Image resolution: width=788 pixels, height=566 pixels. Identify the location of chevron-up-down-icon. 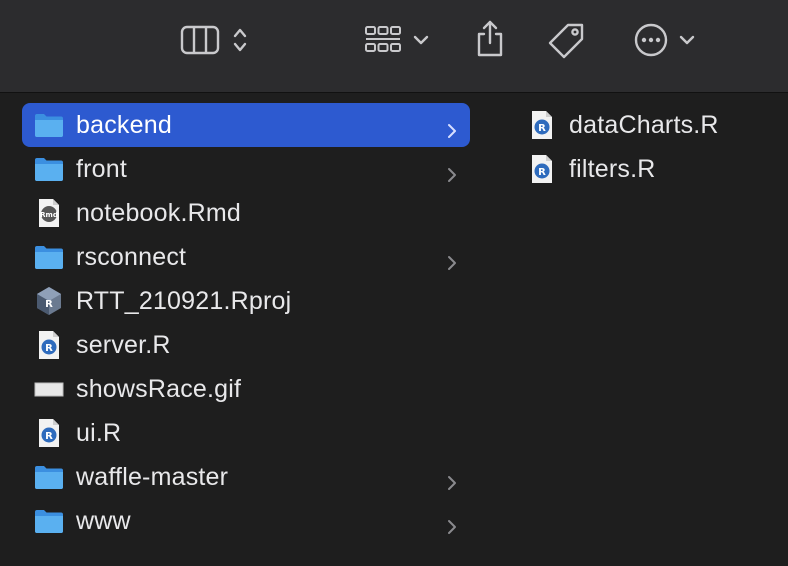
(240, 40).